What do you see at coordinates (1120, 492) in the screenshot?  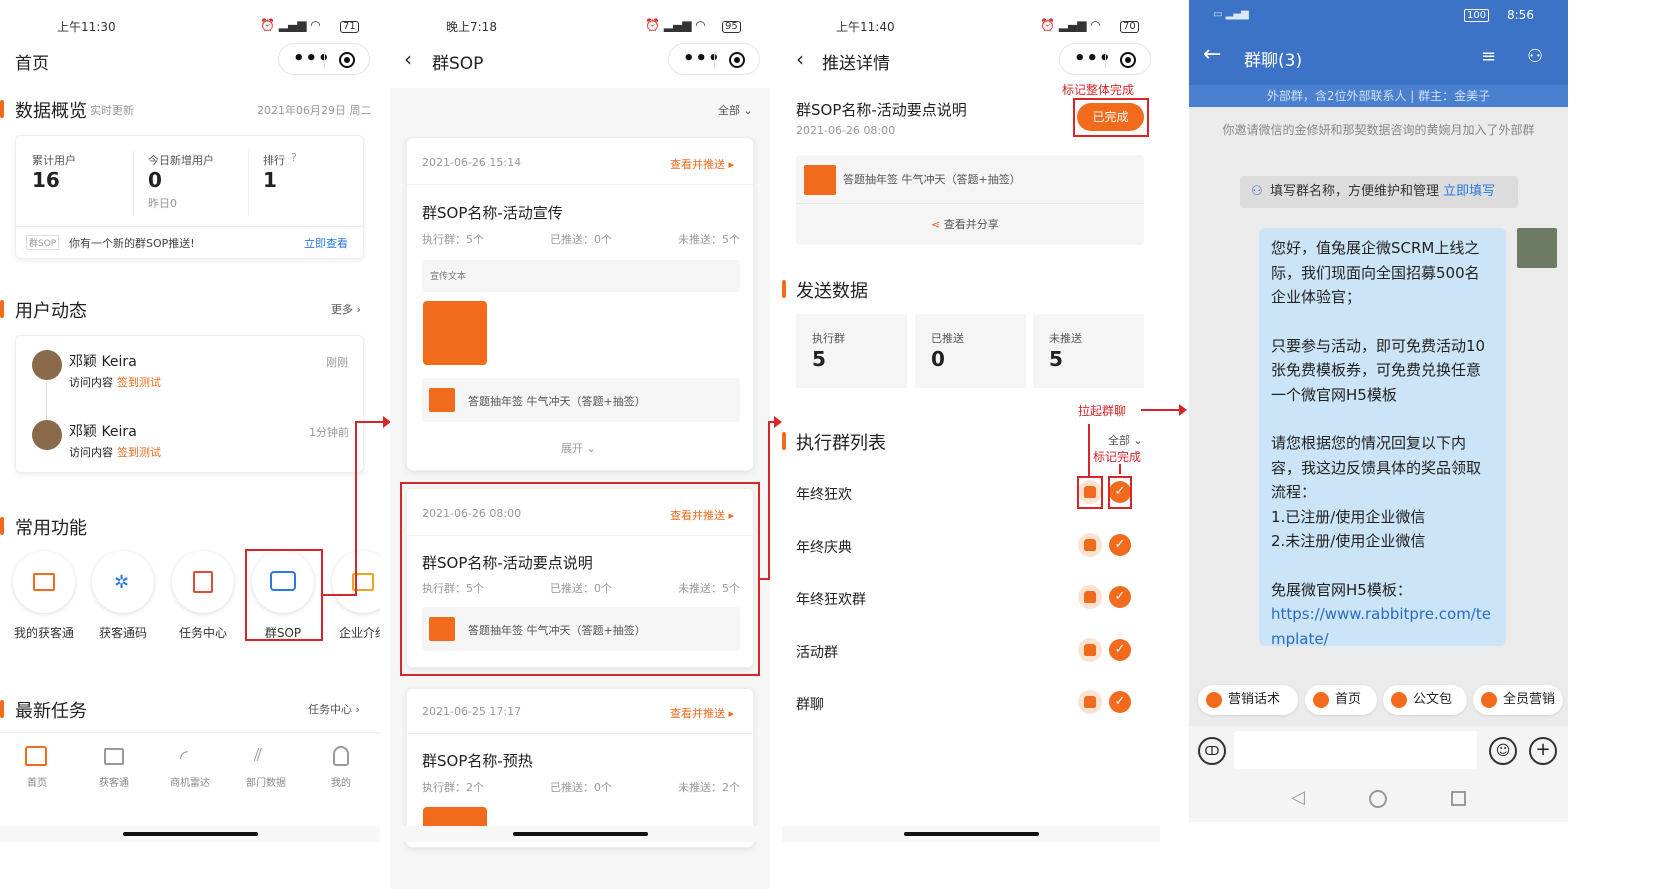 I see `highlight-box` at bounding box center [1120, 492].